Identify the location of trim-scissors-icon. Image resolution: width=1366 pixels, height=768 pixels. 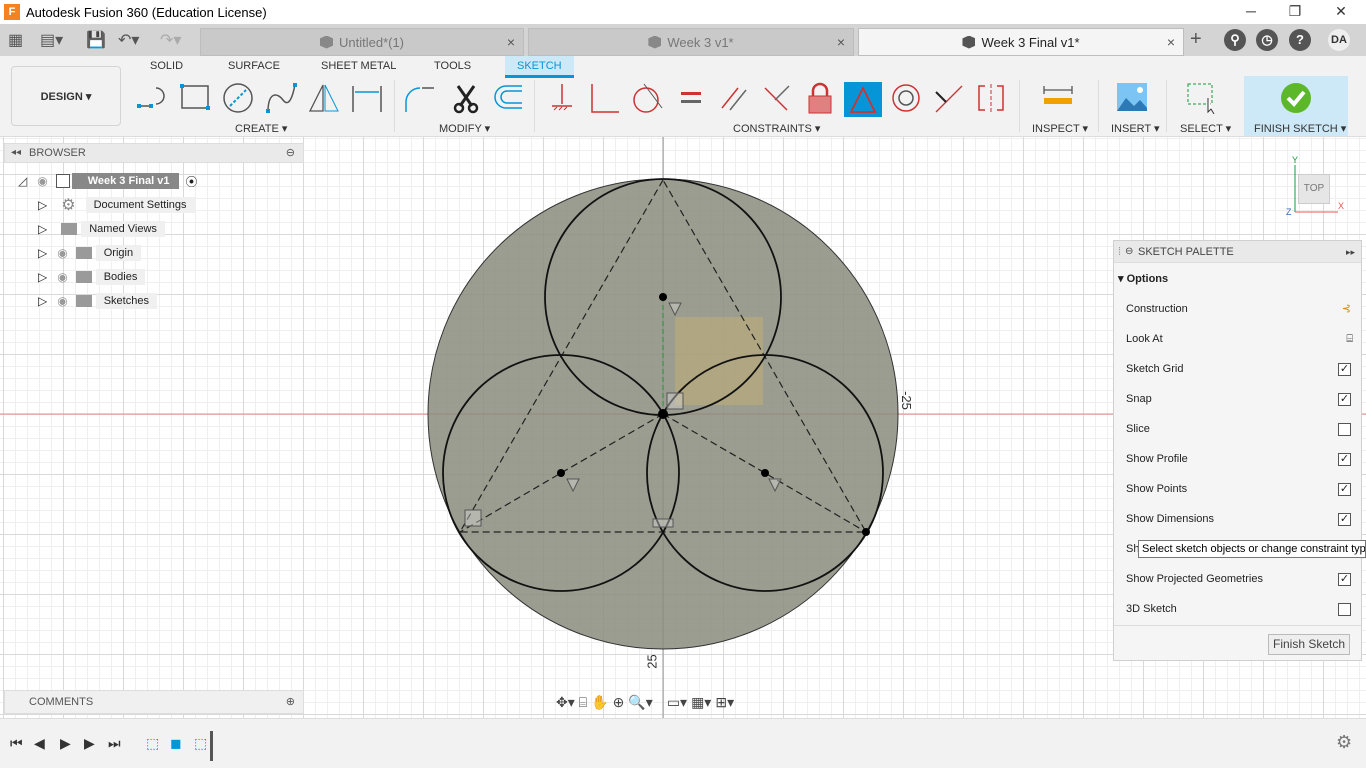
(466, 98).